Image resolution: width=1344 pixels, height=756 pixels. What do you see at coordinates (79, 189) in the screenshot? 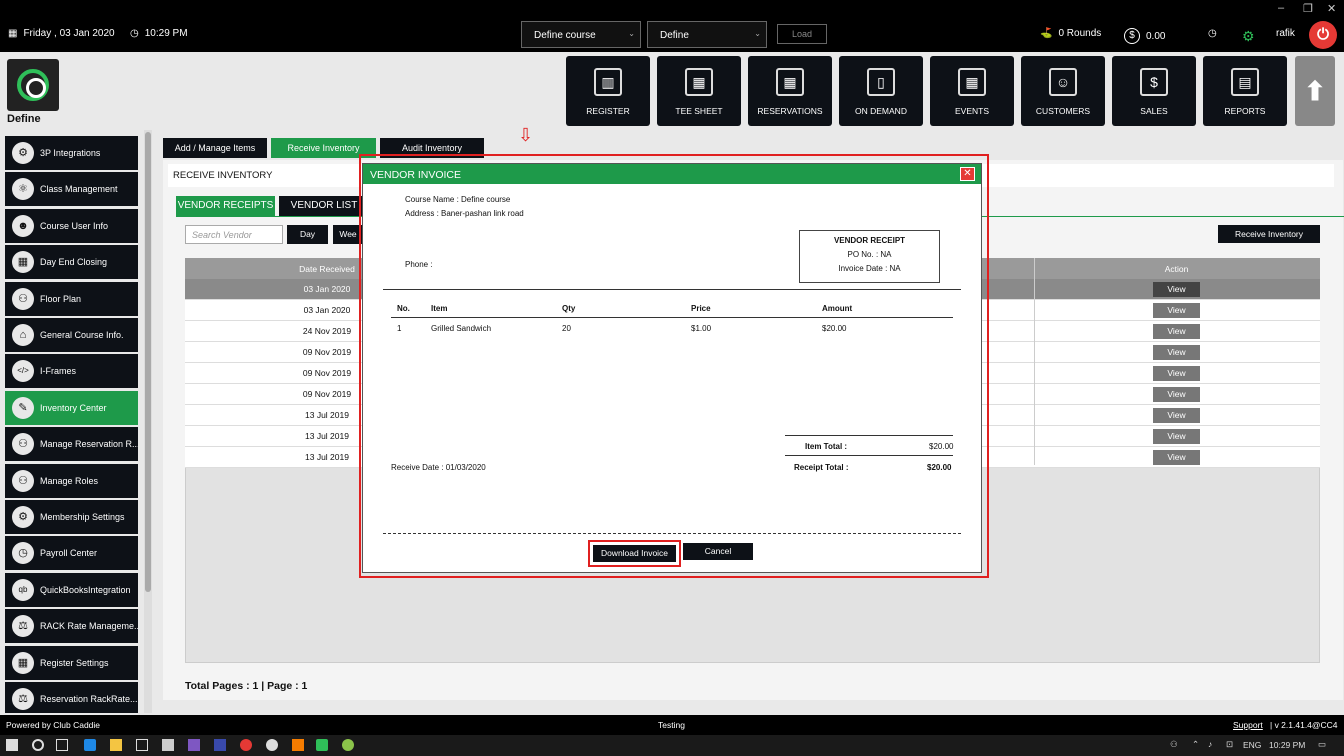
I see `sidebar-item-label: Class Management` at bounding box center [79, 189].